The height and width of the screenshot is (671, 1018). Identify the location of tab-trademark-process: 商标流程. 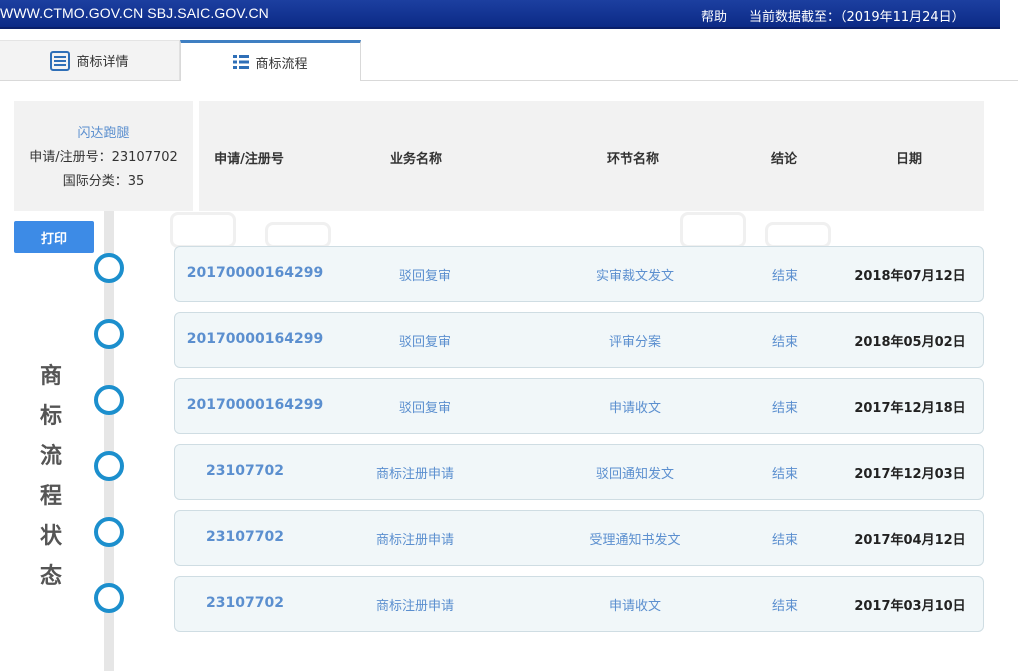
(270, 60).